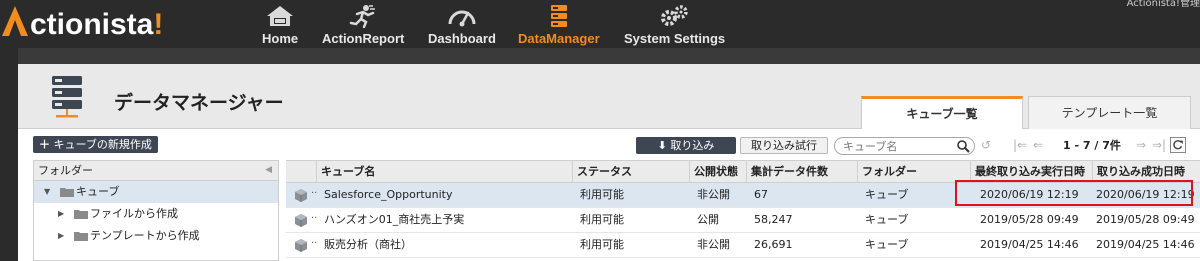  What do you see at coordinates (462, 38) in the screenshot?
I see `nav-dashboard-label: Dashboard` at bounding box center [462, 38].